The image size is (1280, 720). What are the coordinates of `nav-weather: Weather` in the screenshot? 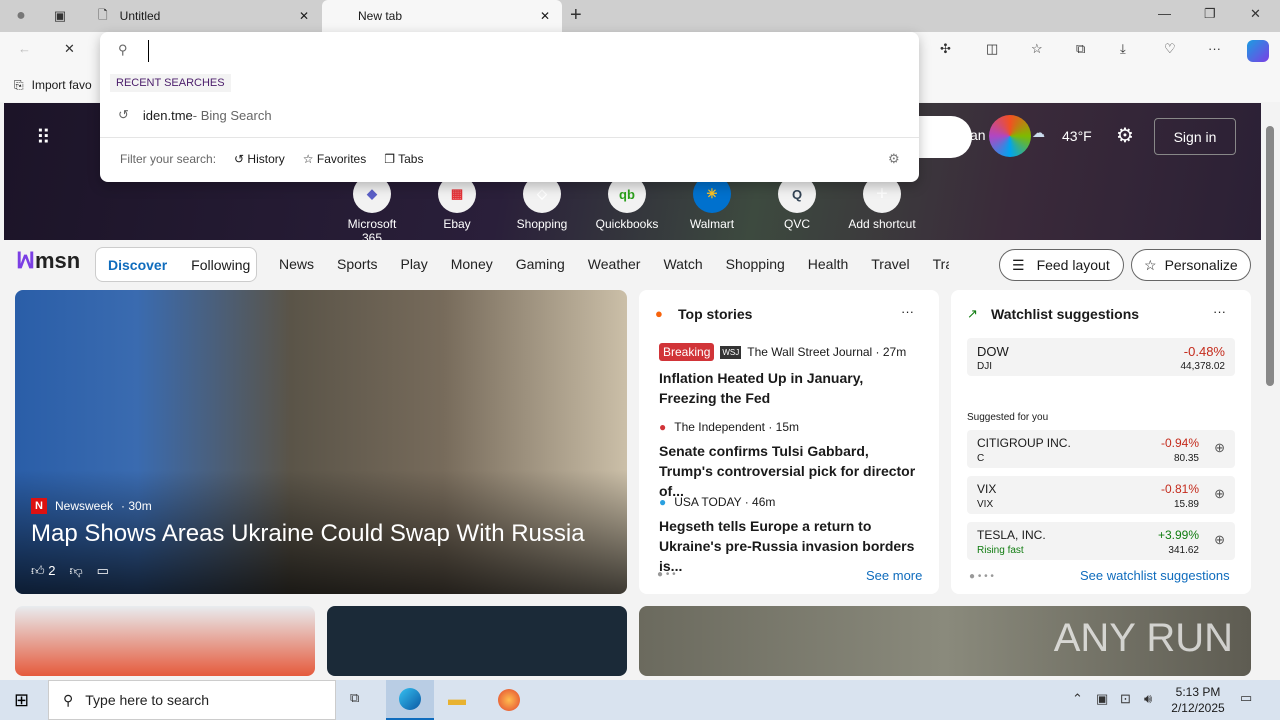 It's located at (614, 264).